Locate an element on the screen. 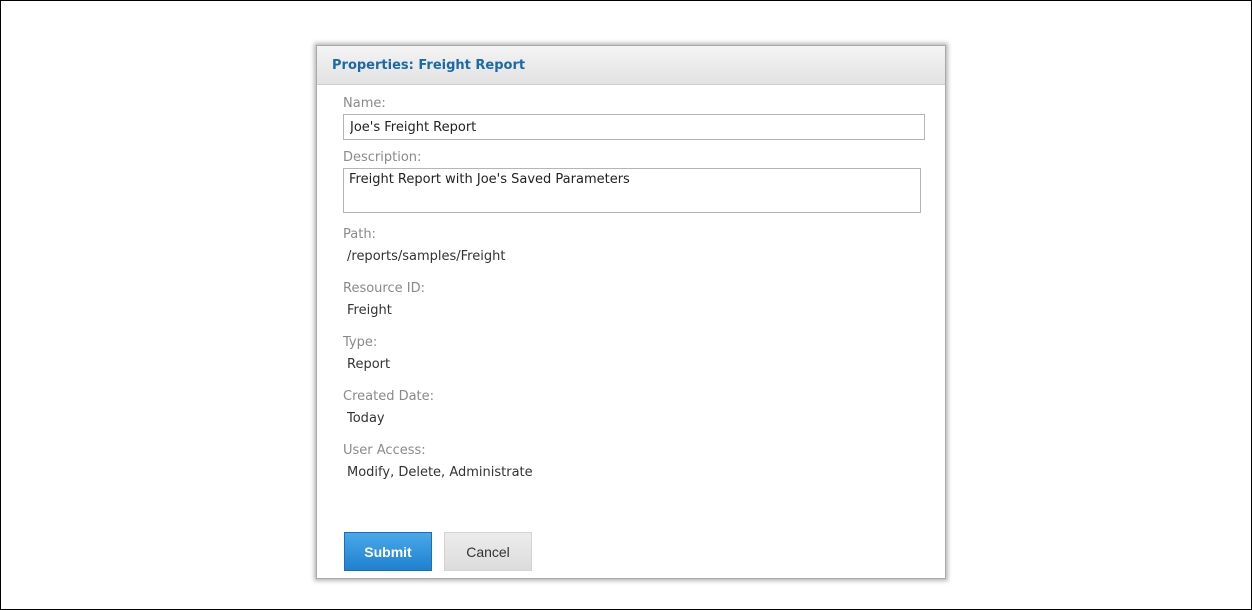 The height and width of the screenshot is (610, 1252). dialog-buttons: Submit Cancel is located at coordinates (438, 551).